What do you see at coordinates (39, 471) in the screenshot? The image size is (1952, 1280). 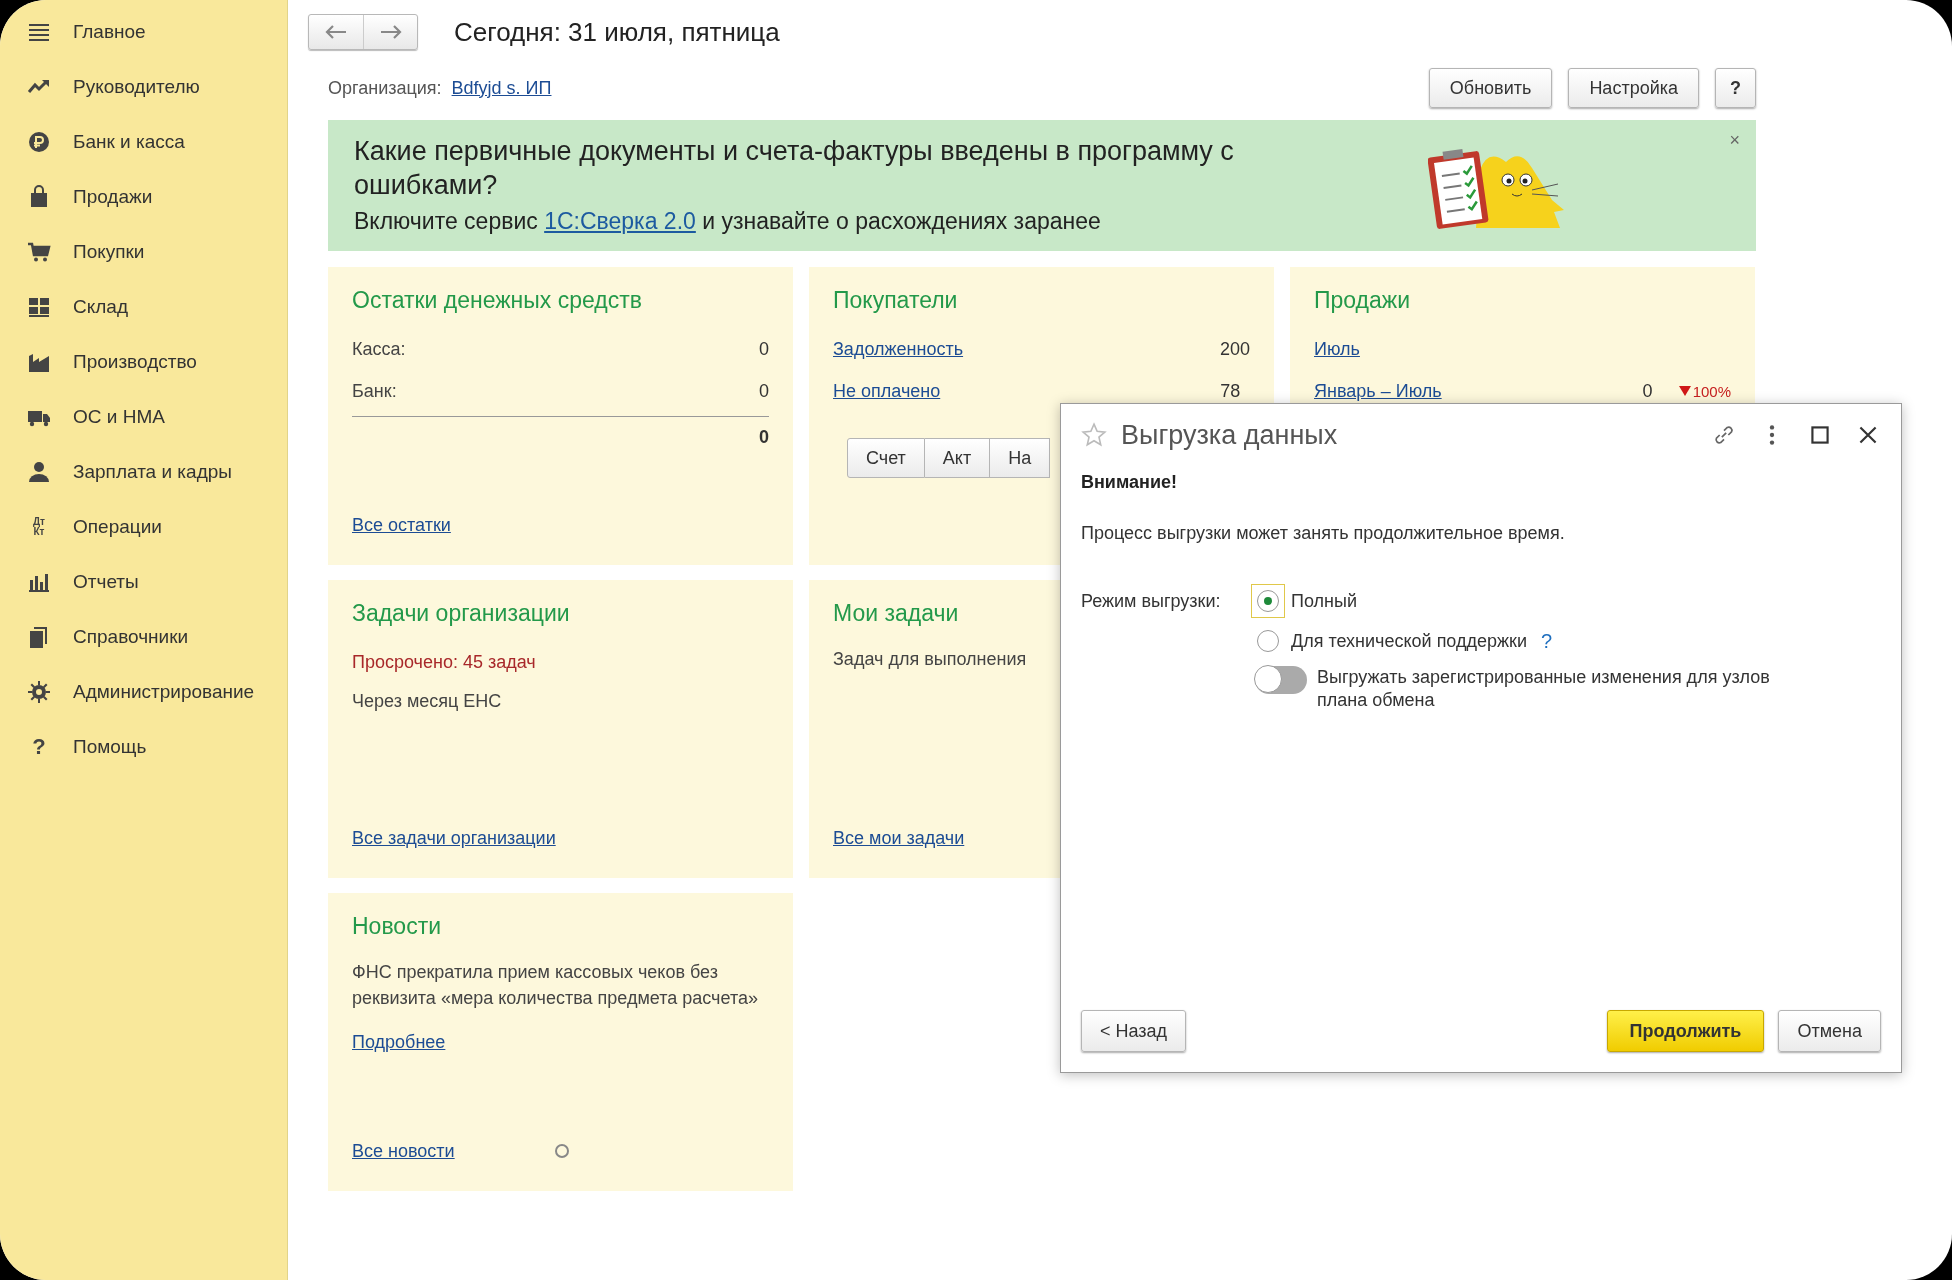 I see `person-icon` at bounding box center [39, 471].